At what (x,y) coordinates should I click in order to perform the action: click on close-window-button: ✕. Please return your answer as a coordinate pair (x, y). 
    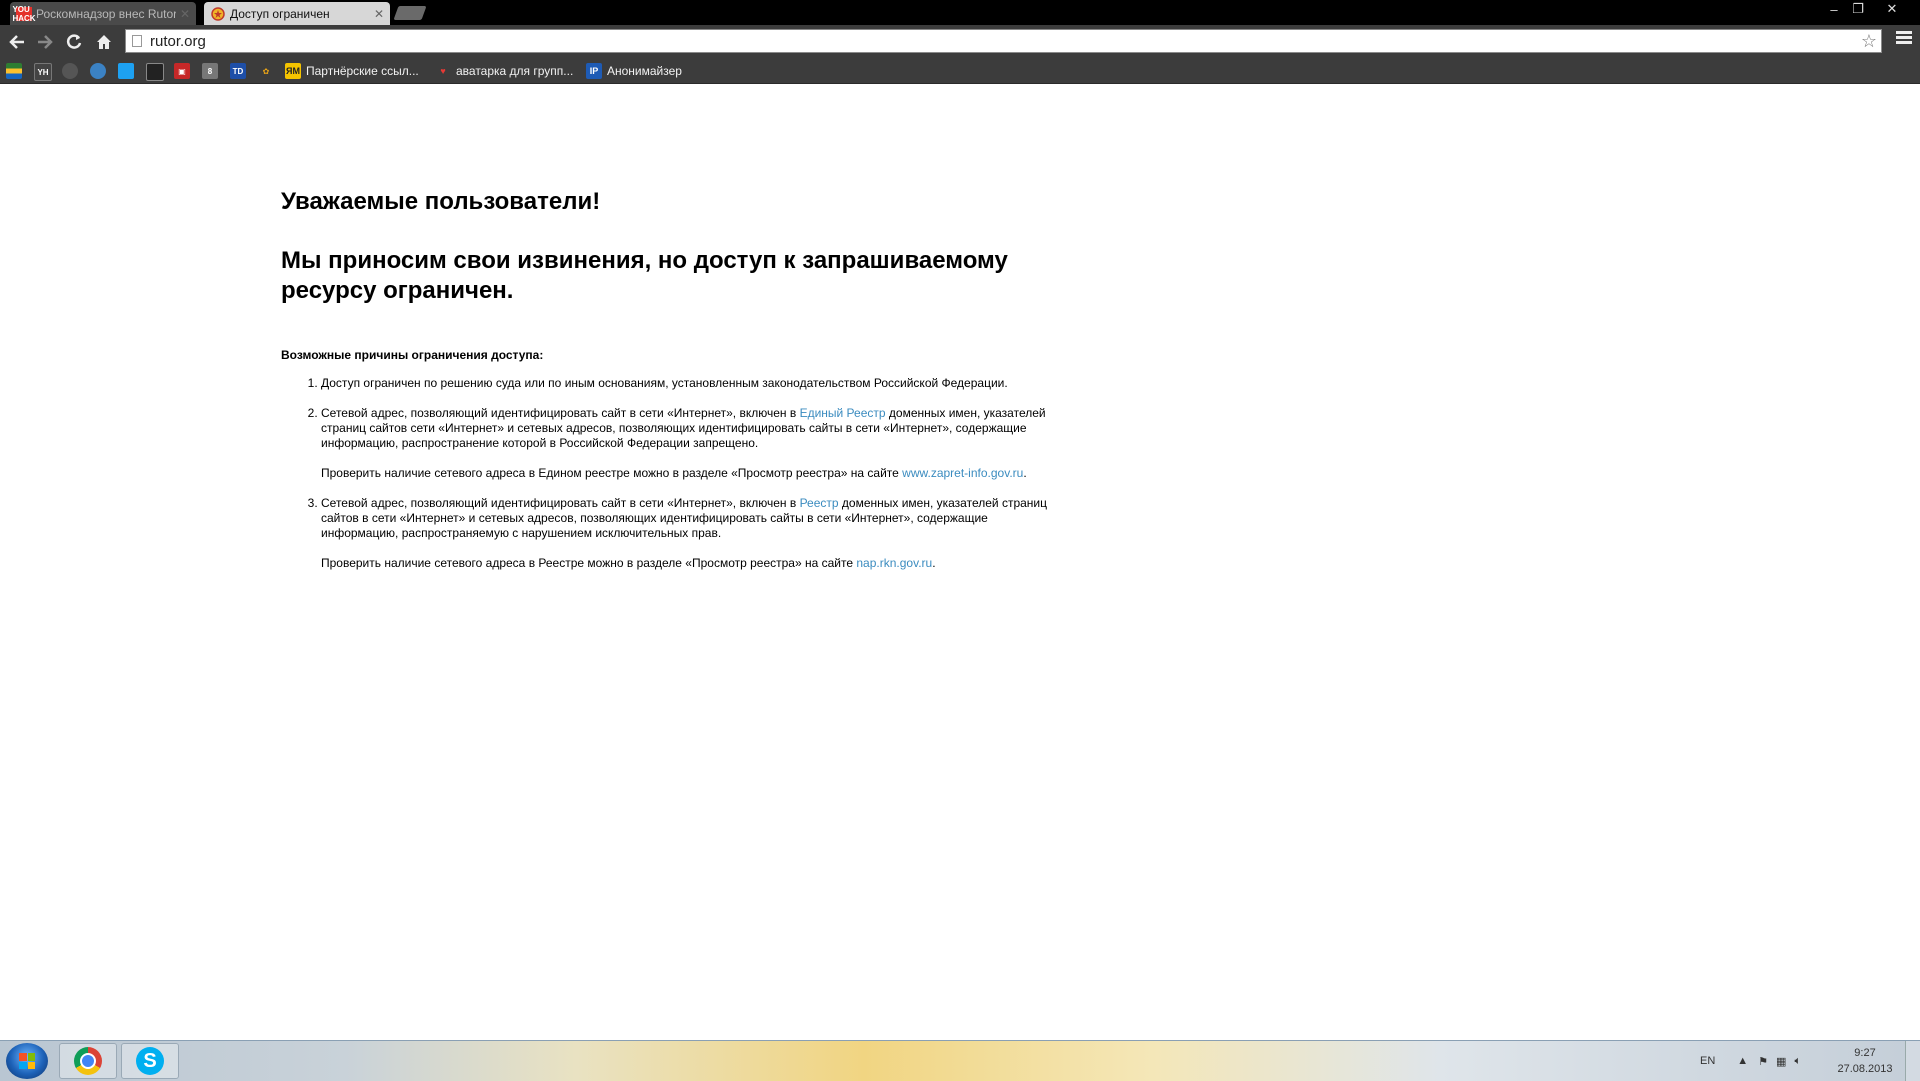
    Looking at the image, I should click on (1892, 9).